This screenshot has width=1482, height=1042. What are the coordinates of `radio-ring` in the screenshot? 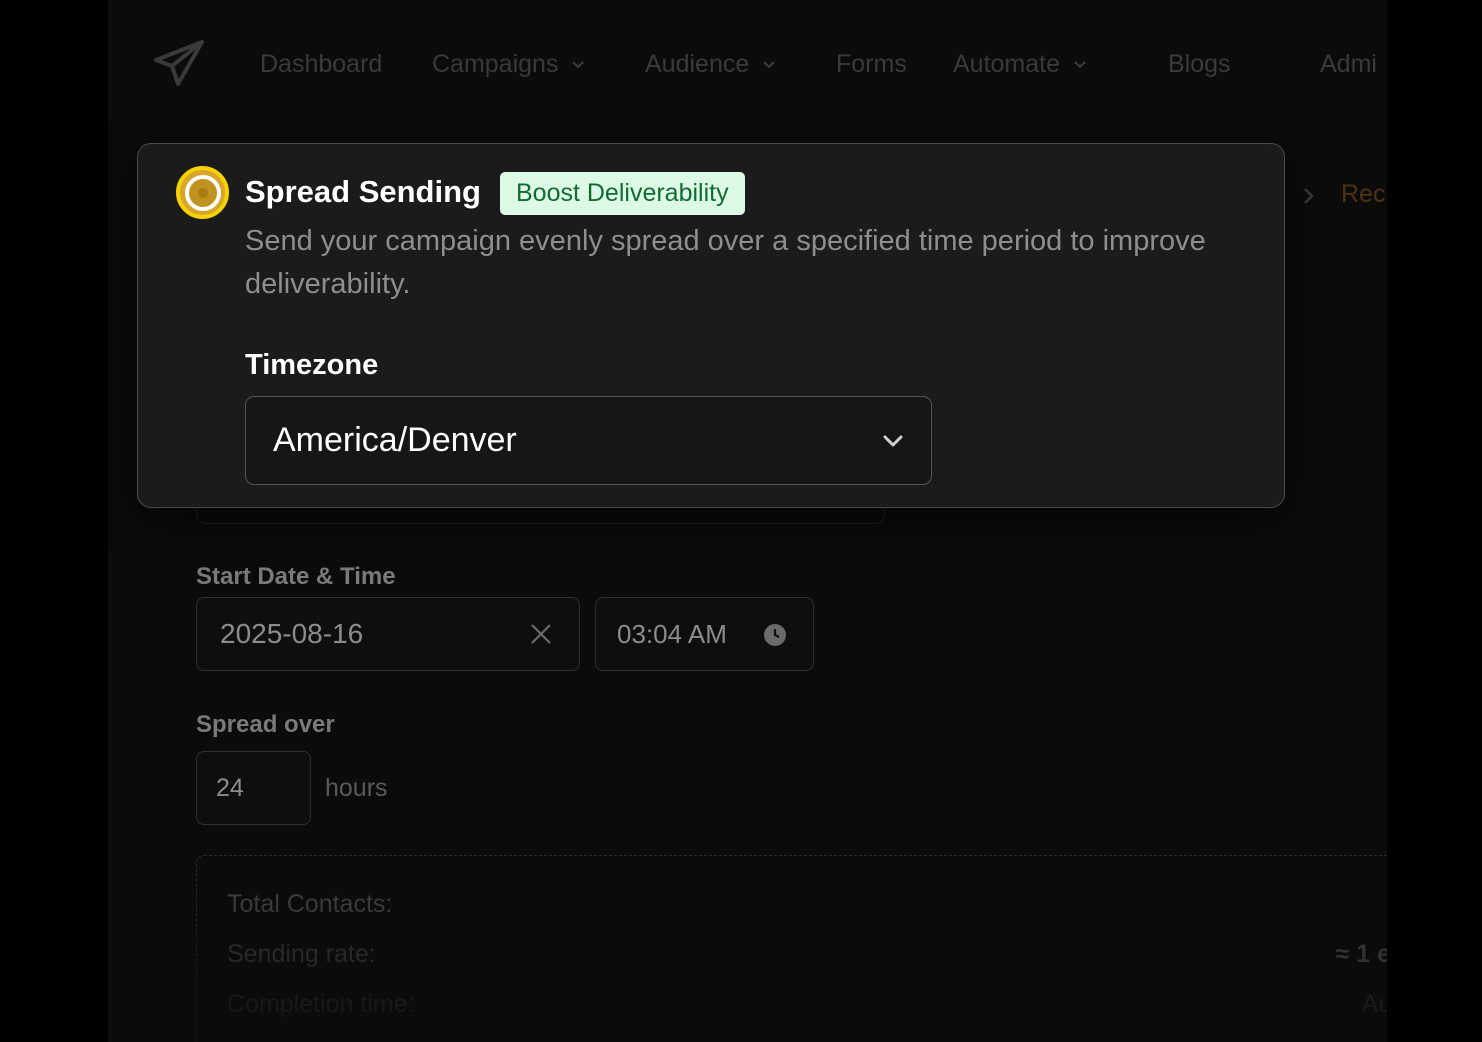 It's located at (202, 192).